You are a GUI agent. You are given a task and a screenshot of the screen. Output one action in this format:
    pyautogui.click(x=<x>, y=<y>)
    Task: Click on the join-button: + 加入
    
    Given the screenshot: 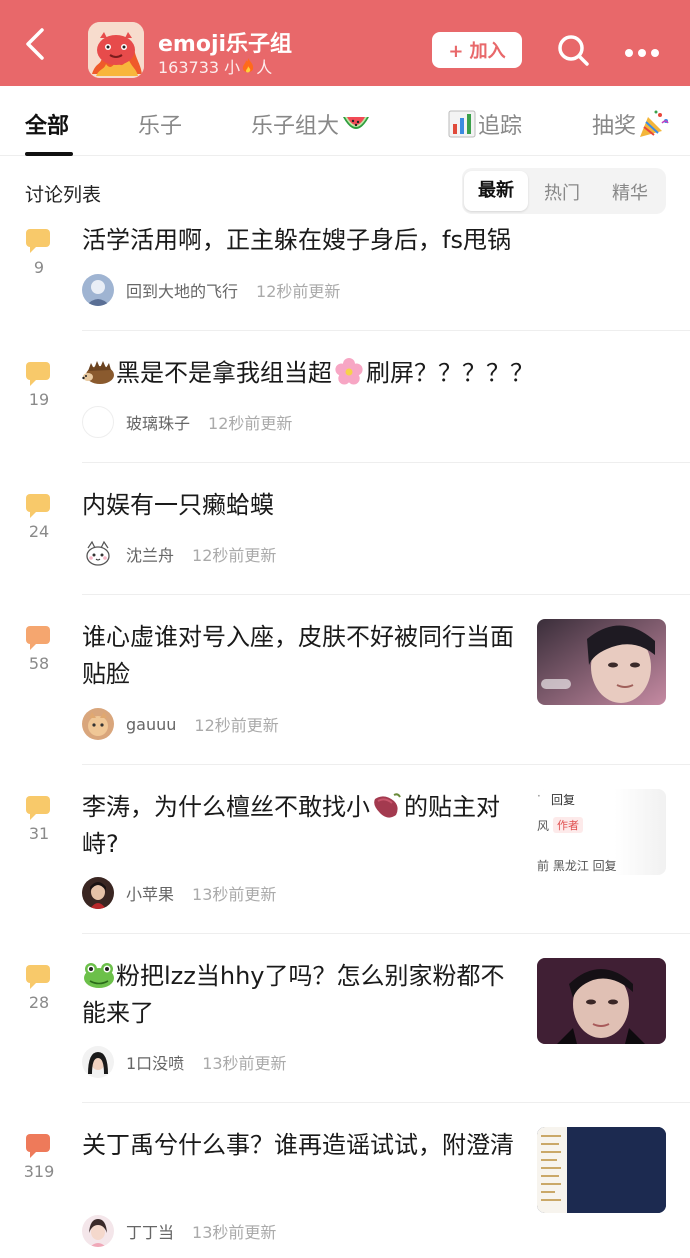 What is the action you would take?
    pyautogui.click(x=477, y=50)
    